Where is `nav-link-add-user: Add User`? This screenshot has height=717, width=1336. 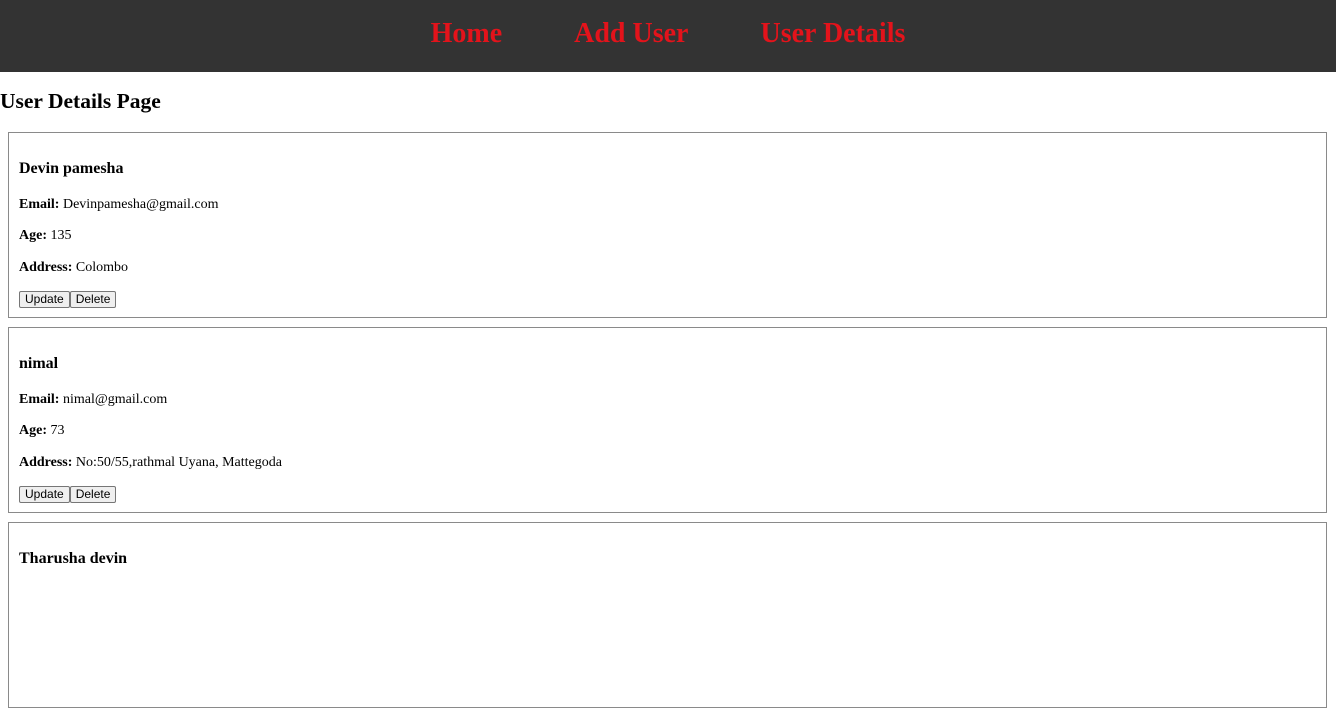
nav-link-add-user: Add User is located at coordinates (631, 34).